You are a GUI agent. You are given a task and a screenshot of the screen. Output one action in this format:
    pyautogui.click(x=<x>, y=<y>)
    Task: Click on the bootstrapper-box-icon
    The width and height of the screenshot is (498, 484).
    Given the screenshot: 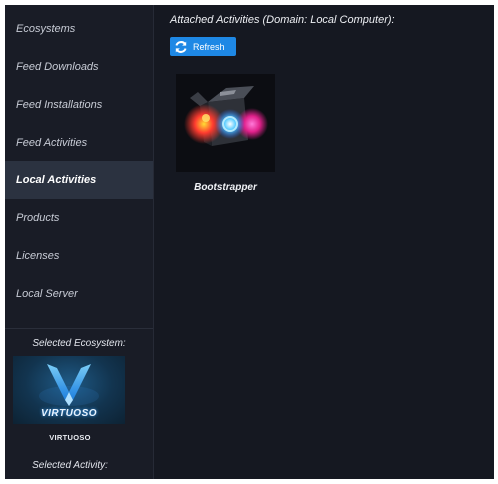 What is the action you would take?
    pyautogui.click(x=226, y=116)
    